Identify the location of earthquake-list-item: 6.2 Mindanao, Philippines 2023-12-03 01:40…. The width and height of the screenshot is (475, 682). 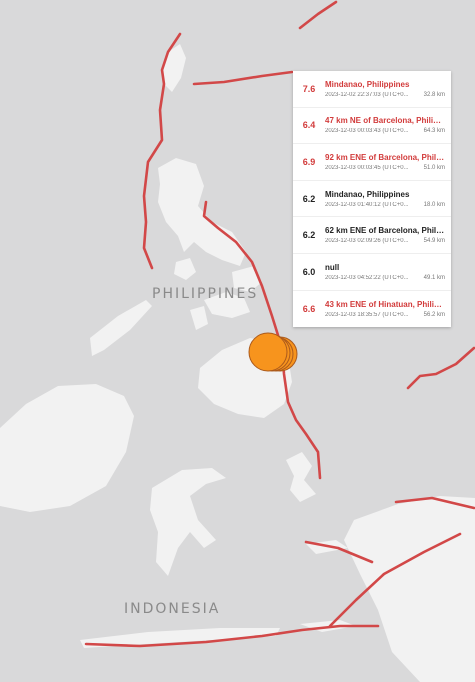
(372, 199).